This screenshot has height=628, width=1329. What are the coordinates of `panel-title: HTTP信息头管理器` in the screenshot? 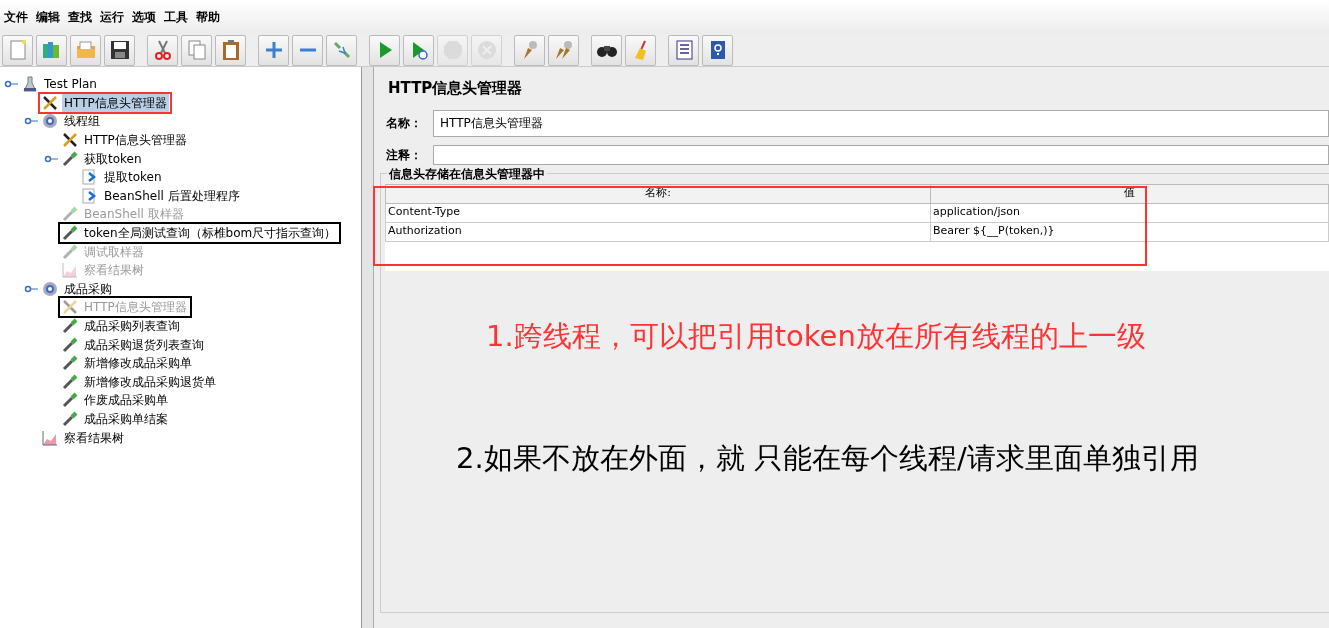 It's located at (456, 88).